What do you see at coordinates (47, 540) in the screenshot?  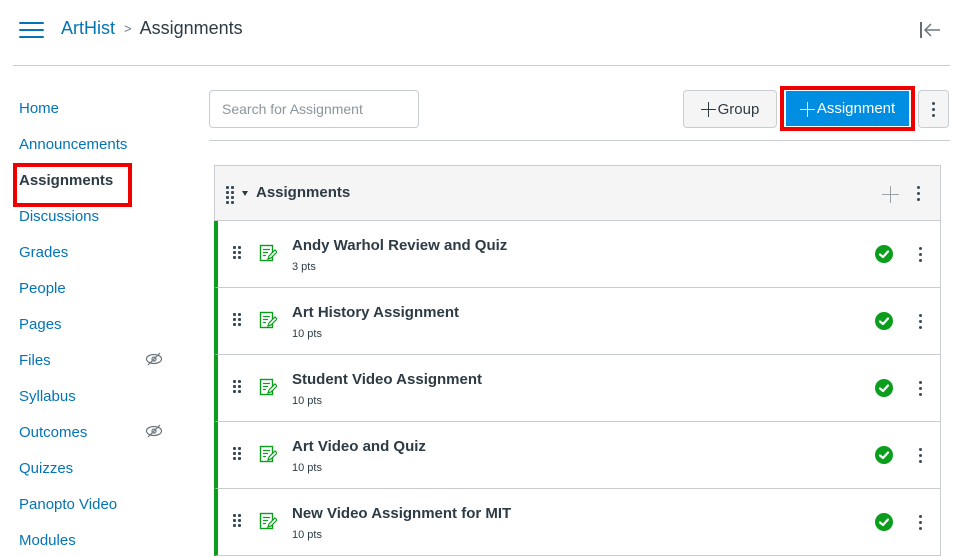 I see `sidebar-item-label: Modules` at bounding box center [47, 540].